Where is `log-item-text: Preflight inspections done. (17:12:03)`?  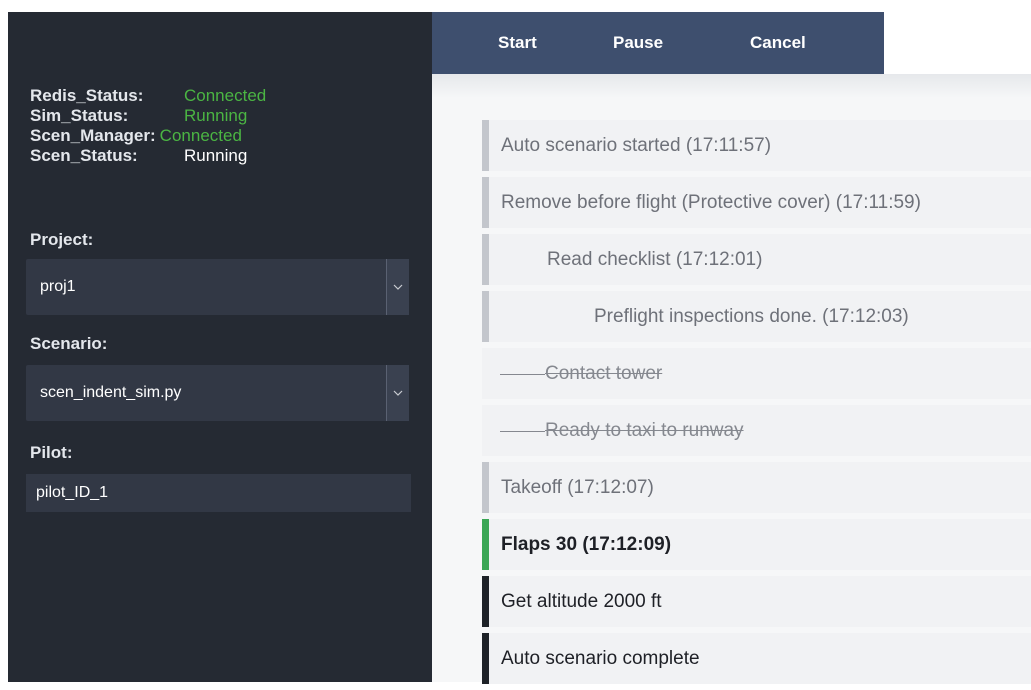
log-item-text: Preflight inspections done. (17:12:03) is located at coordinates (751, 316).